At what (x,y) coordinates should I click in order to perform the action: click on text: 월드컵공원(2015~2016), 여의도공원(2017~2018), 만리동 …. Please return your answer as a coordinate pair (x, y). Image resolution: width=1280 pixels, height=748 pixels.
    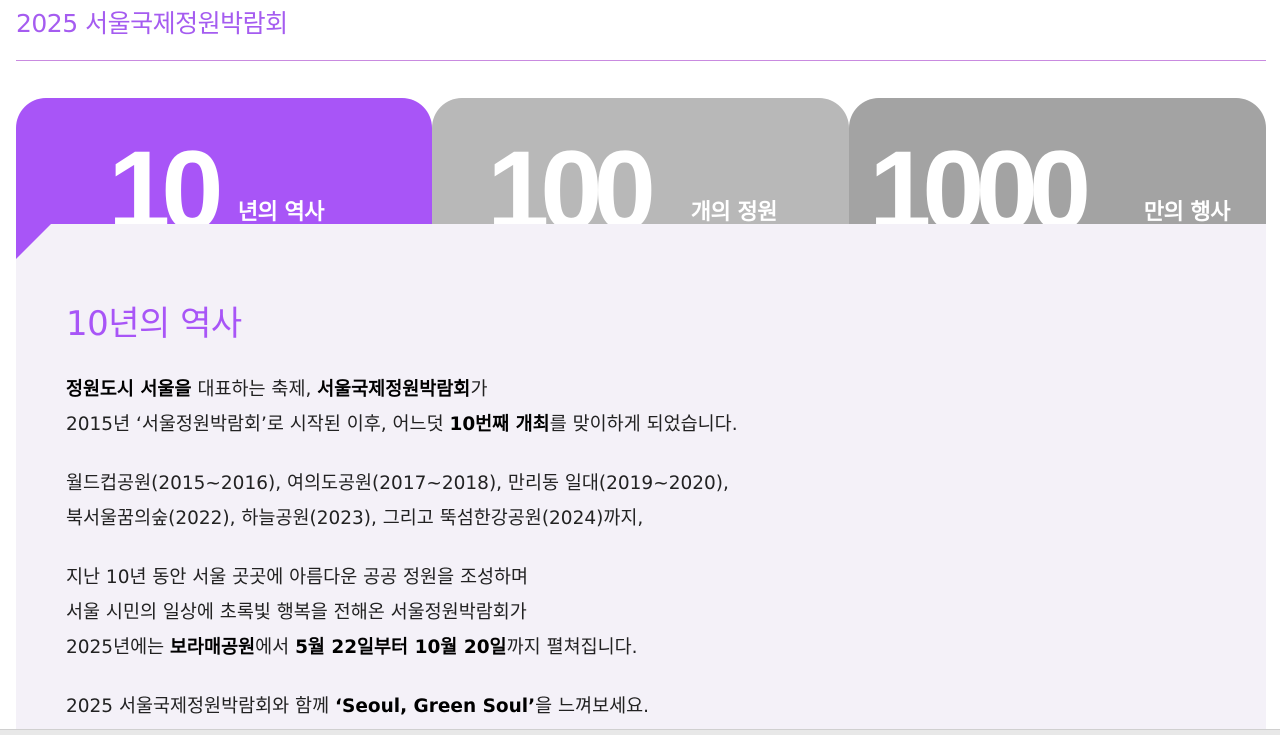
    Looking at the image, I should click on (397, 483).